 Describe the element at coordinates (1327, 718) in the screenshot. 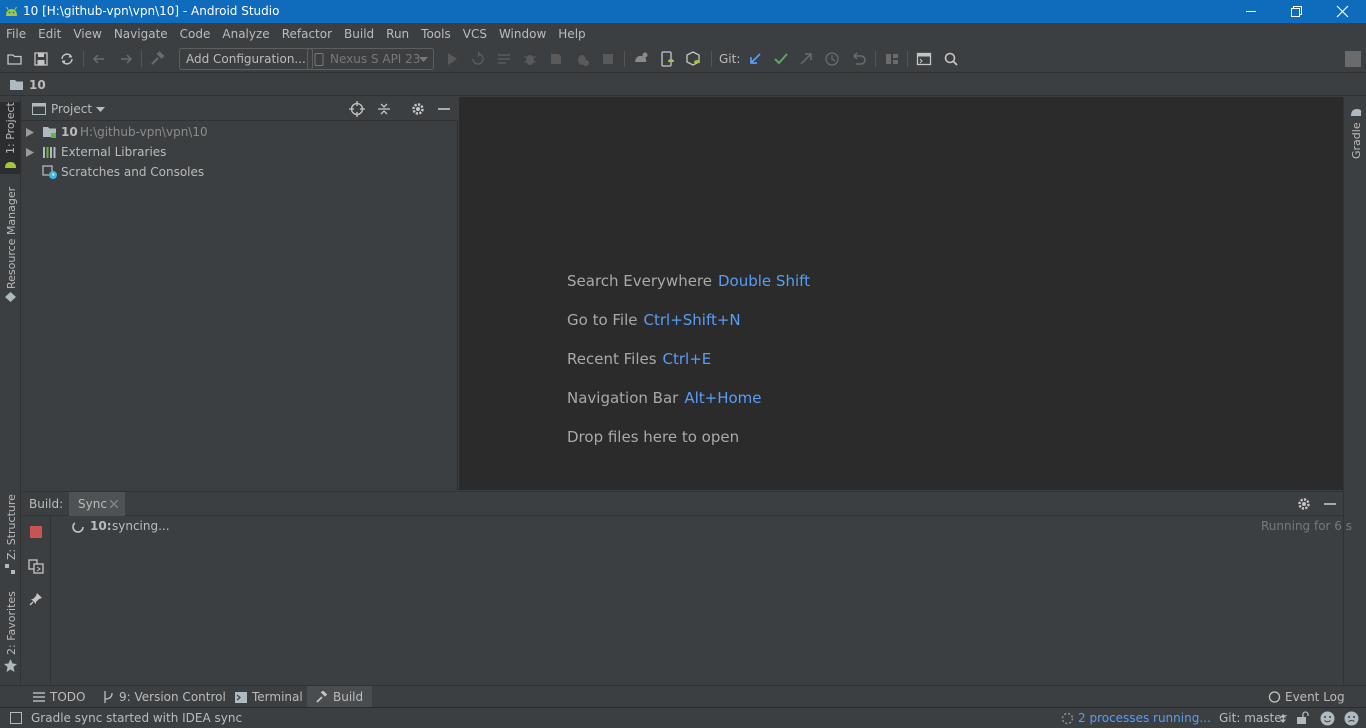

I see `hector-inspector-icon` at that location.